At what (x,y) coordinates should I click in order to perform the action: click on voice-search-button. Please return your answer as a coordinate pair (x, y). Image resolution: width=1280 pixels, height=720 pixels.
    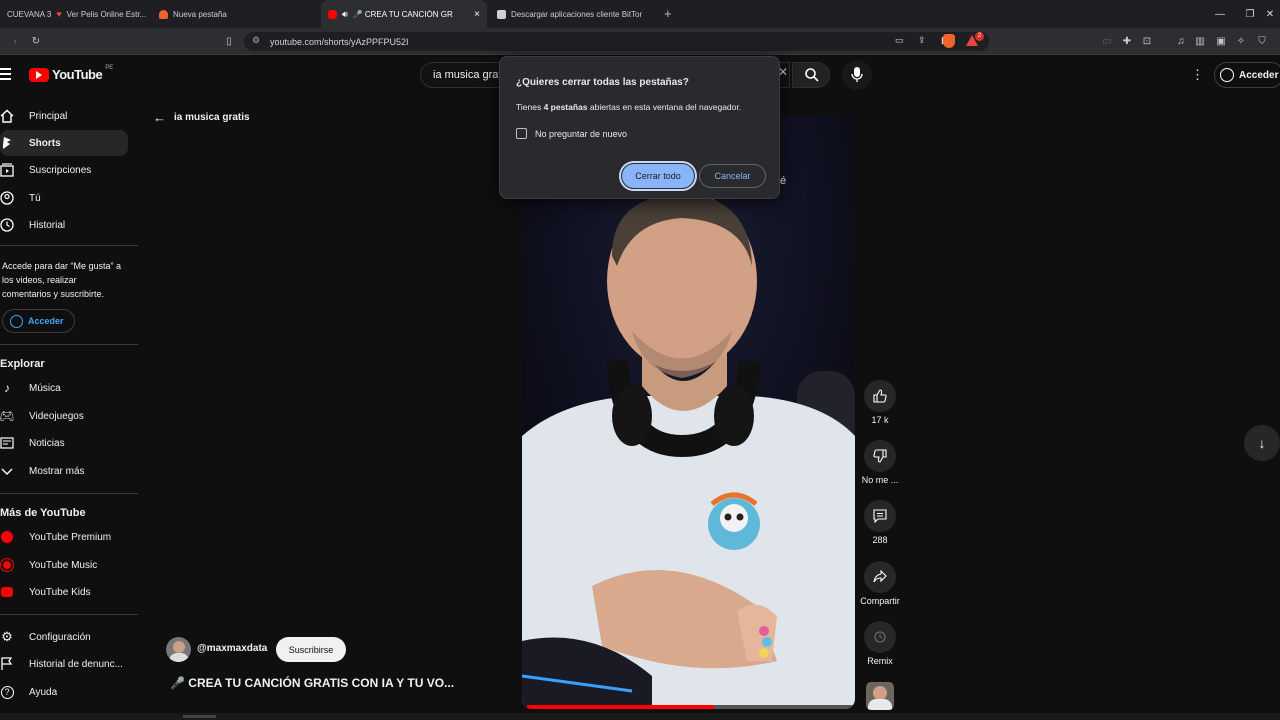
    Looking at the image, I should click on (857, 75).